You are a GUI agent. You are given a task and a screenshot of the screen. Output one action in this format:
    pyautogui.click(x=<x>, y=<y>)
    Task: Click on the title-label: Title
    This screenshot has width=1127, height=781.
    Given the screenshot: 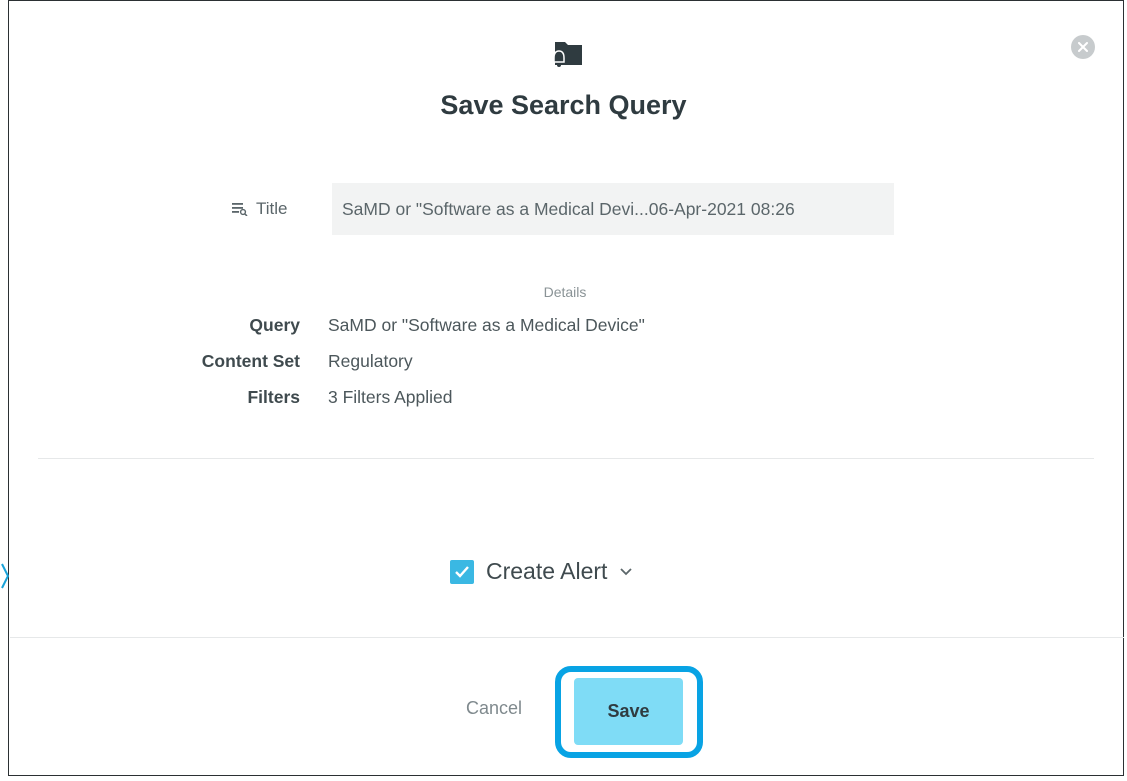 What is the action you would take?
    pyautogui.click(x=282, y=209)
    